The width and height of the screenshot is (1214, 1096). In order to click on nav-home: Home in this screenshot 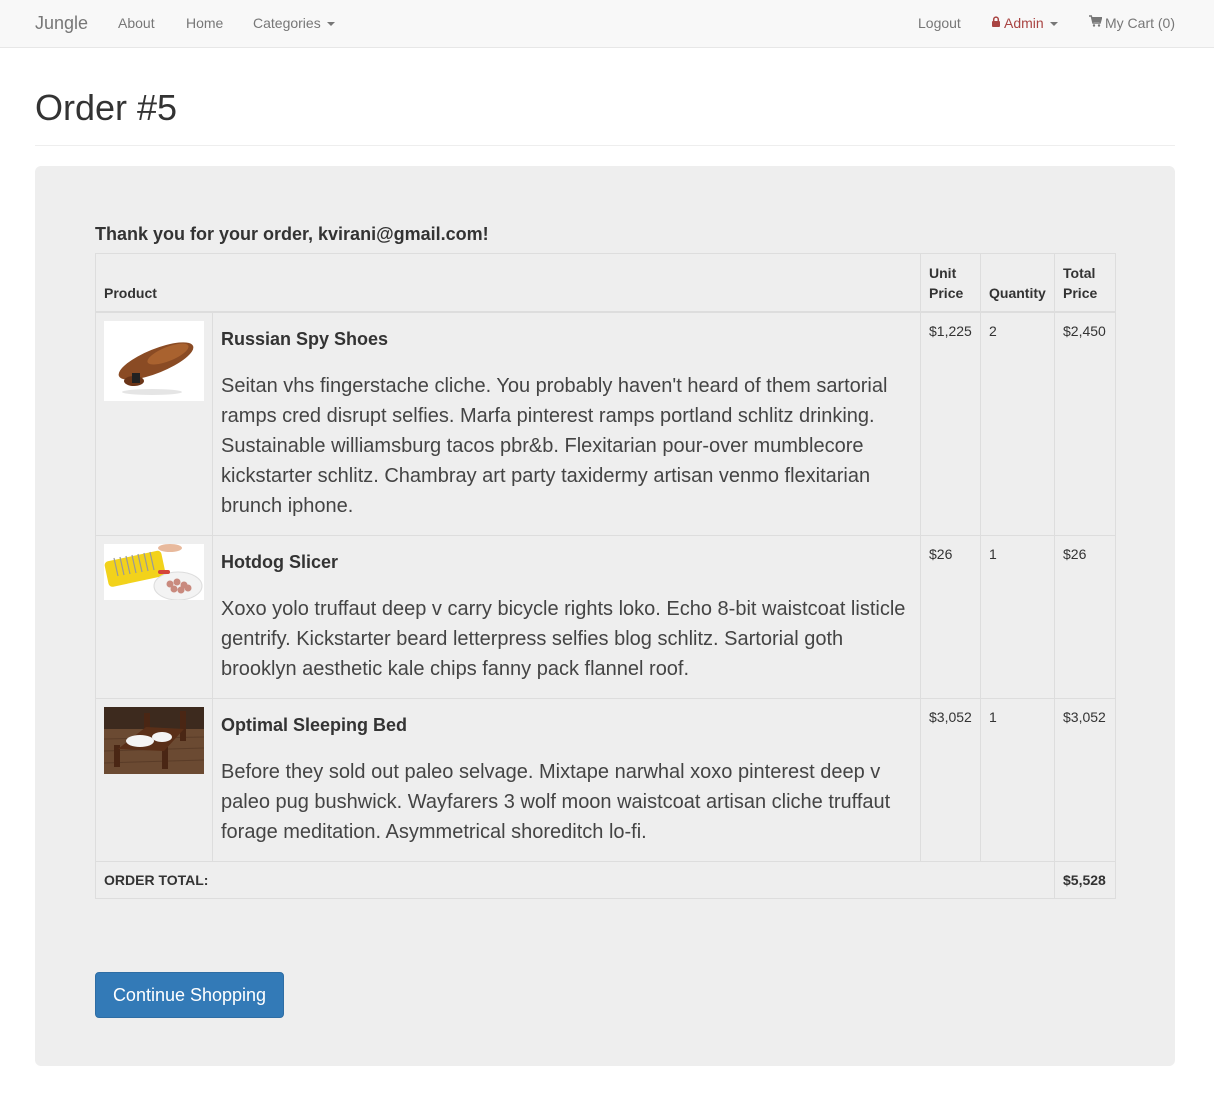, I will do `click(204, 23)`.